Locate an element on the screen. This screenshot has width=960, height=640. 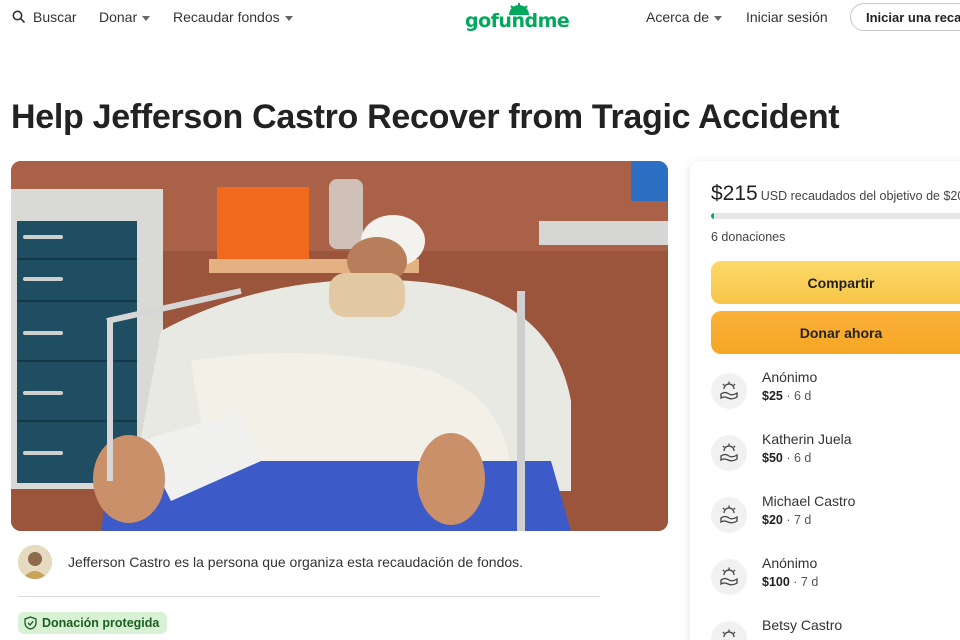
protected-donation-badge: Donación protegida is located at coordinates (93, 623).